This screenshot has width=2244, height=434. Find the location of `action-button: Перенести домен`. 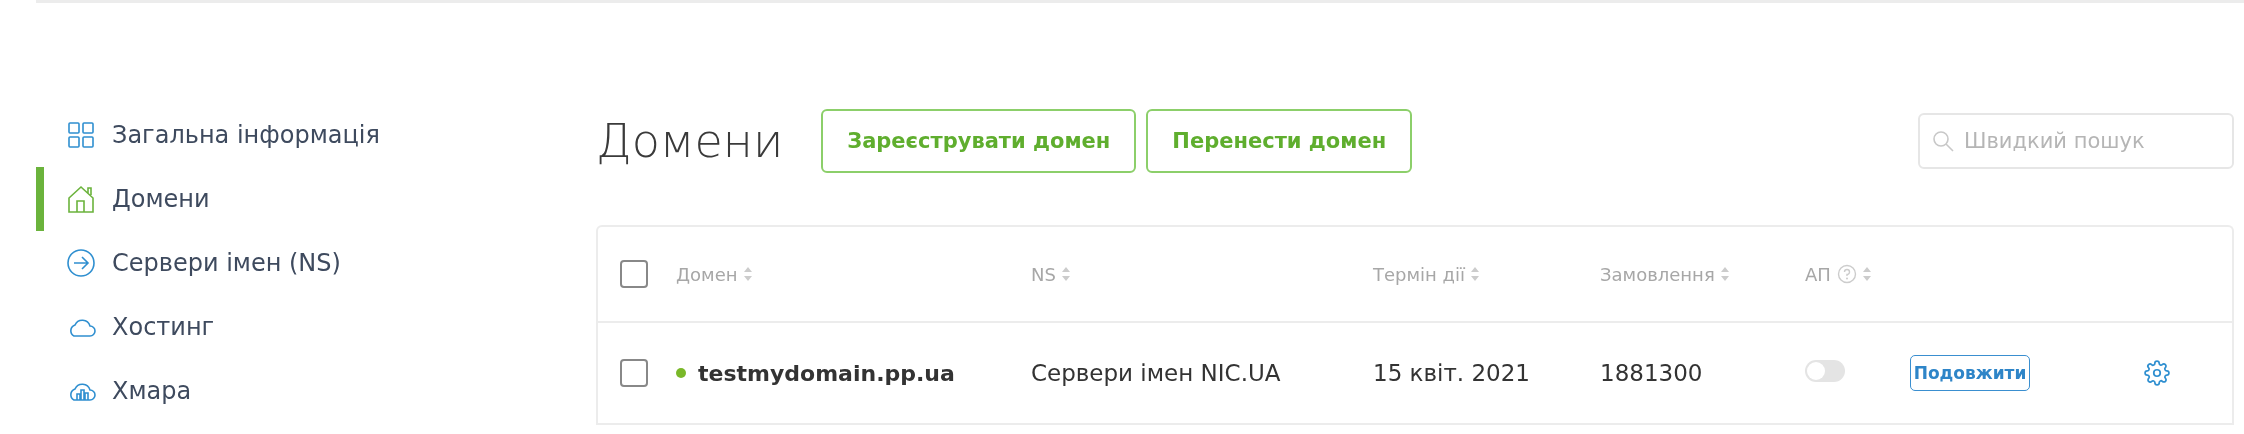

action-button: Перенести домен is located at coordinates (1279, 141).